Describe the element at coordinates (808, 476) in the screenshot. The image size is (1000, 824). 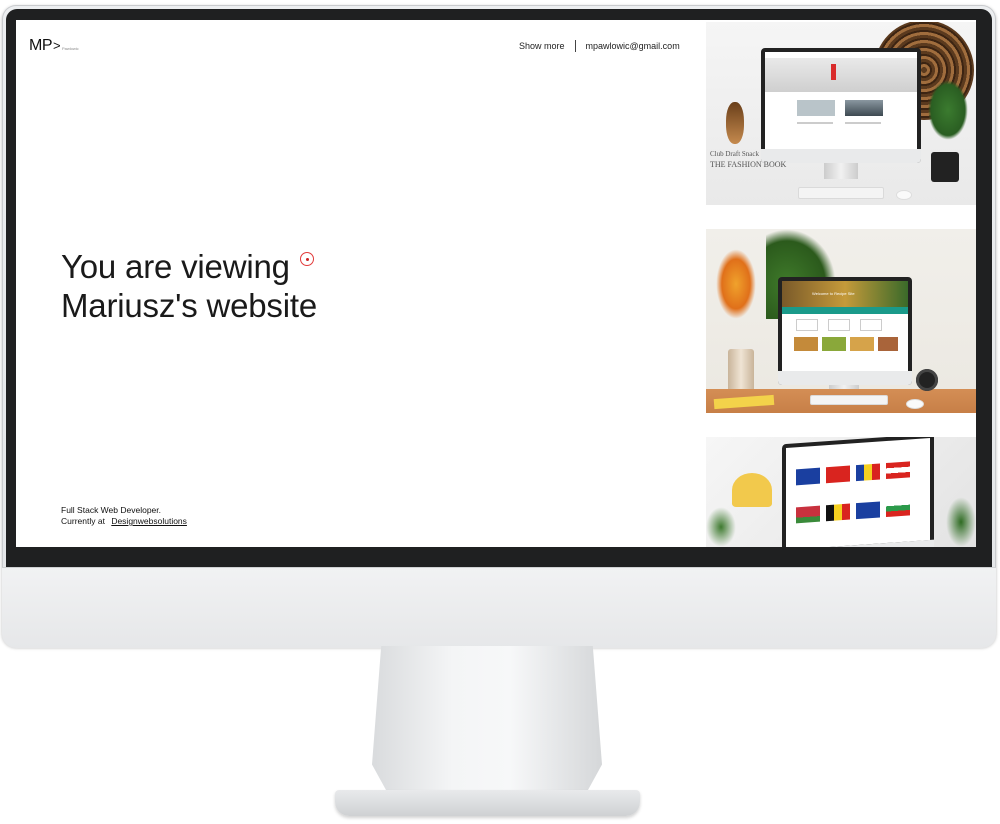
I see `flag-aland-icon` at that location.